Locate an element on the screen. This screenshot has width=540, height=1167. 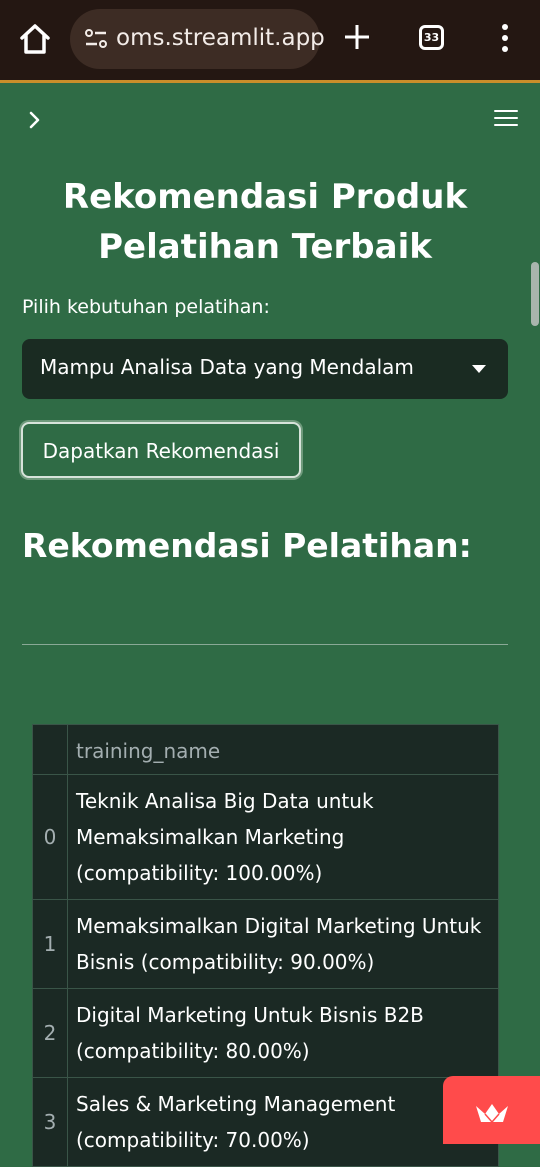
tune-icon is located at coordinates (96, 39).